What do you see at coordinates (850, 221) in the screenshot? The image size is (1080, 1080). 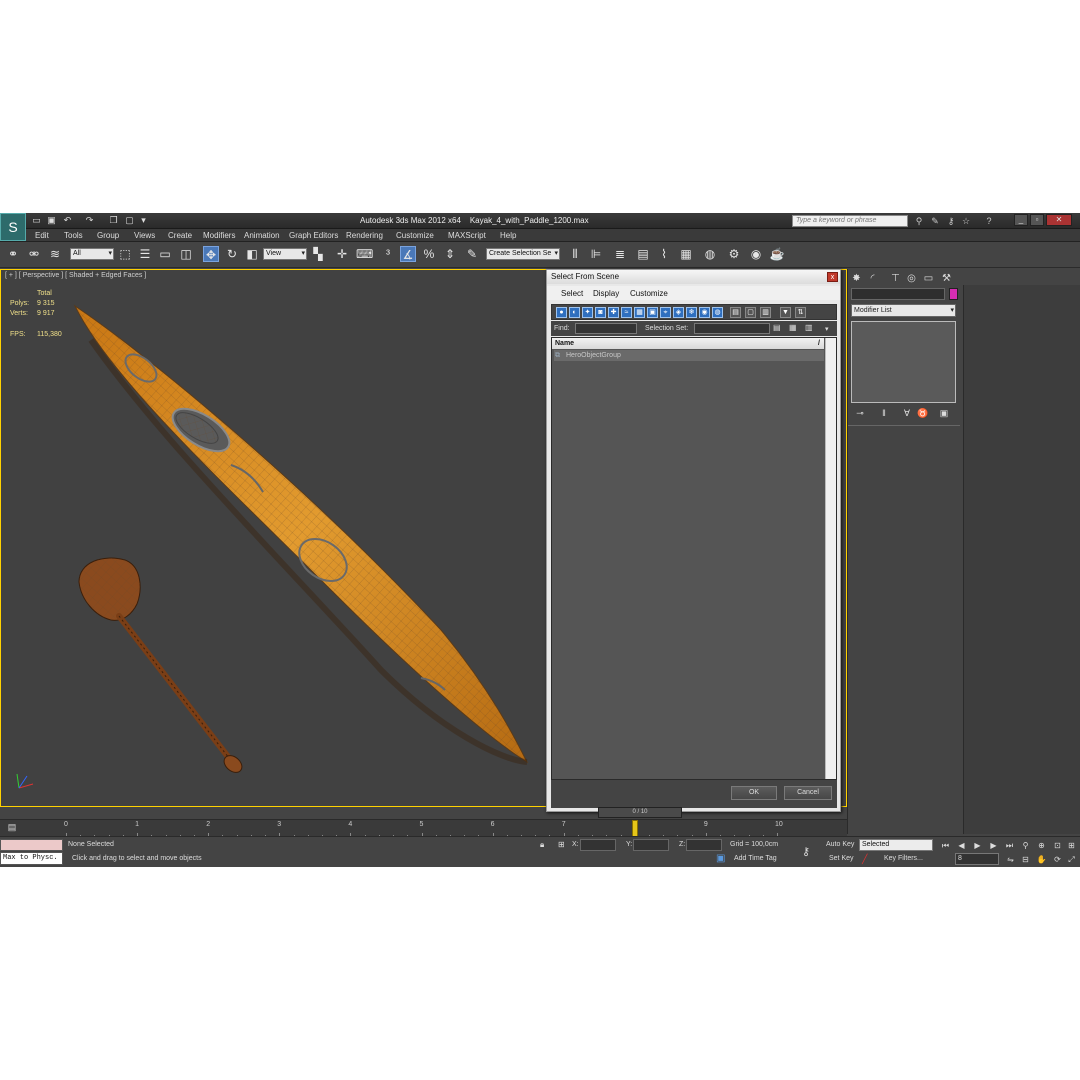 I see `help-search-input: Type a keyword or phrase` at bounding box center [850, 221].